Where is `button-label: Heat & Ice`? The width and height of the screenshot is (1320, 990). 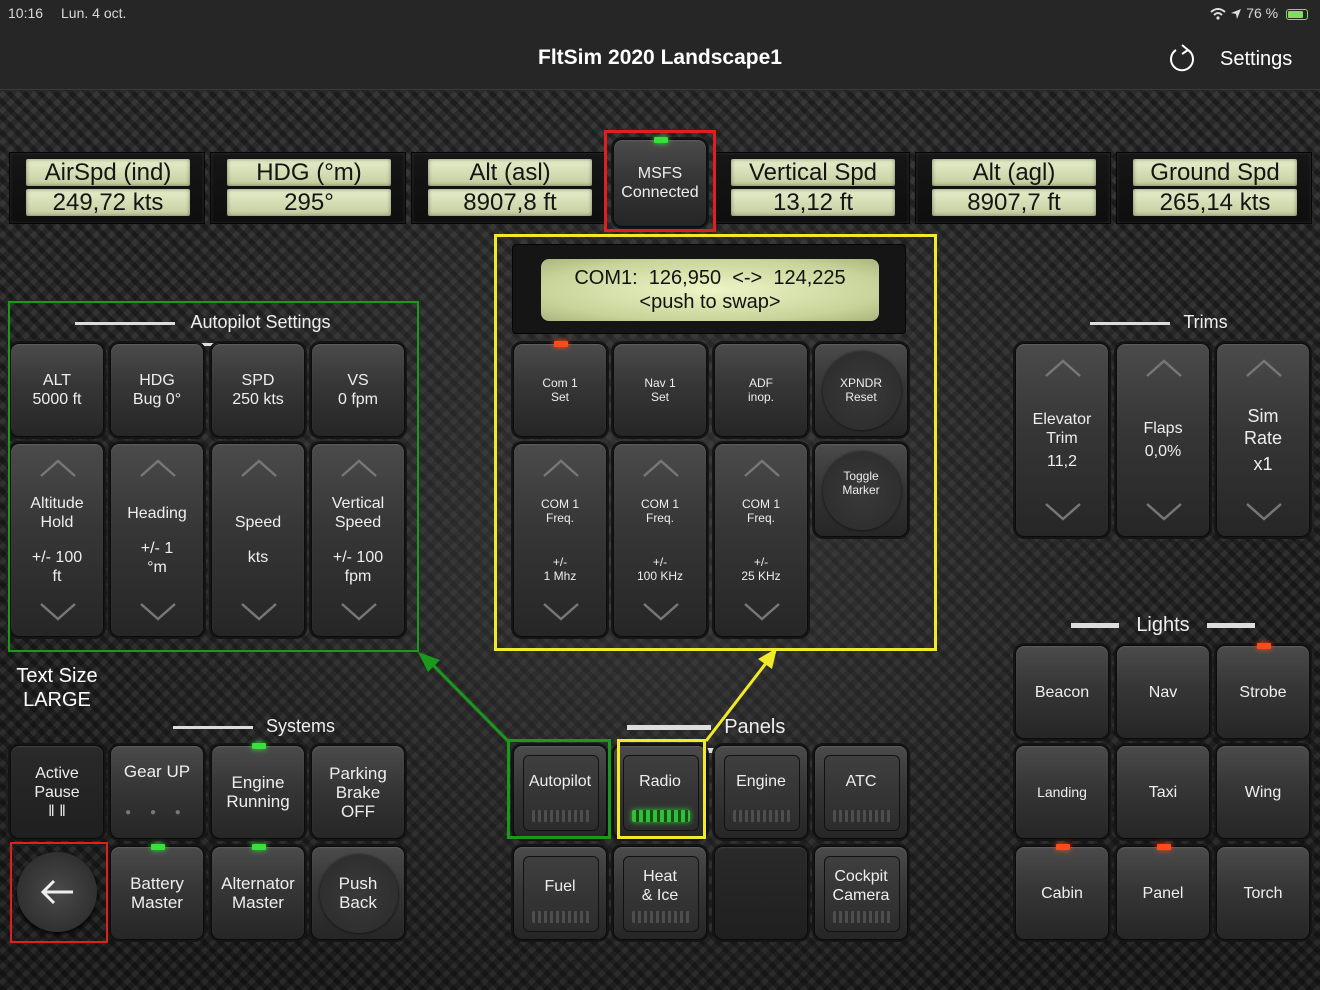
button-label: Heat & Ice is located at coordinates (660, 886).